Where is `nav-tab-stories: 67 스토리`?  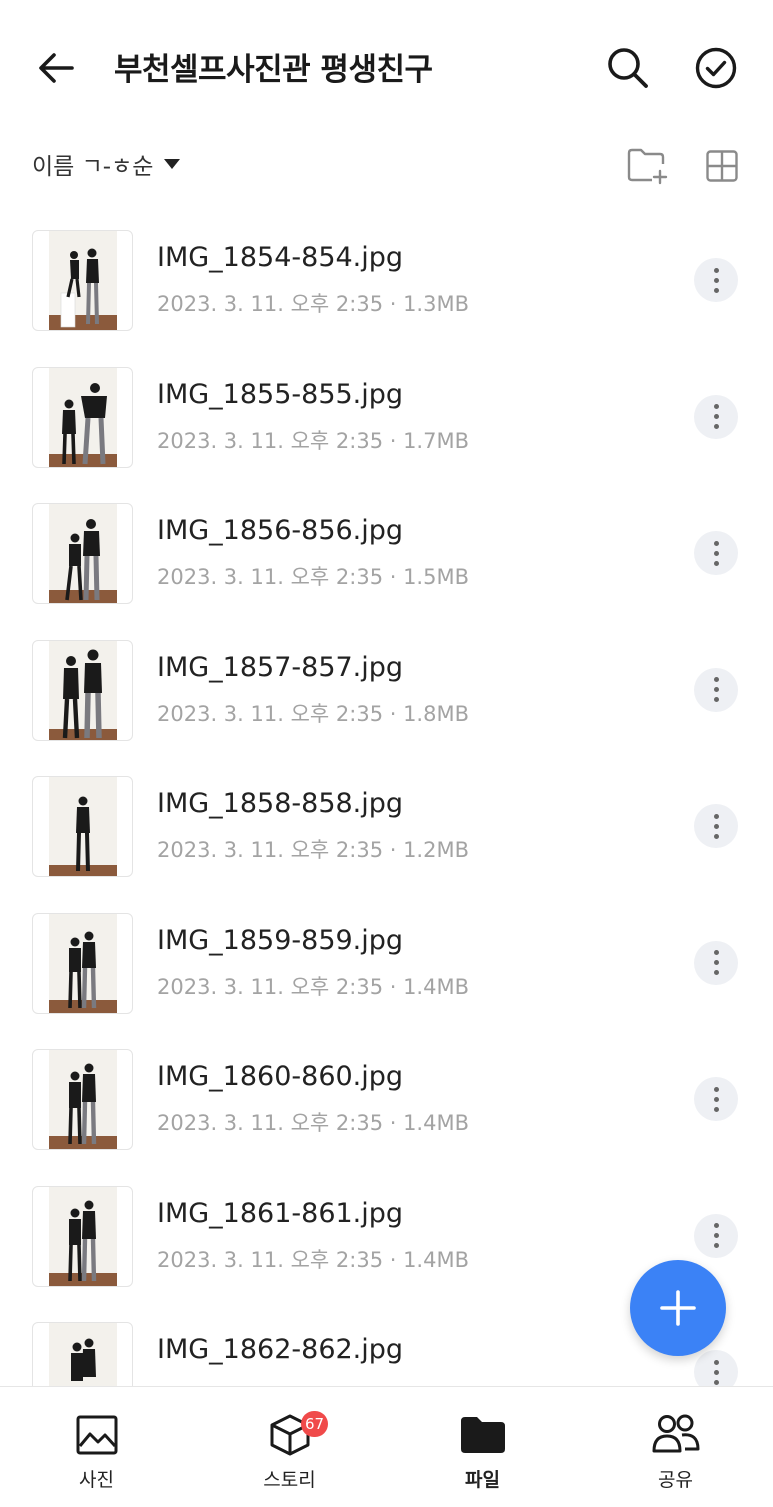 nav-tab-stories: 67 스토리 is located at coordinates (289, 1447).